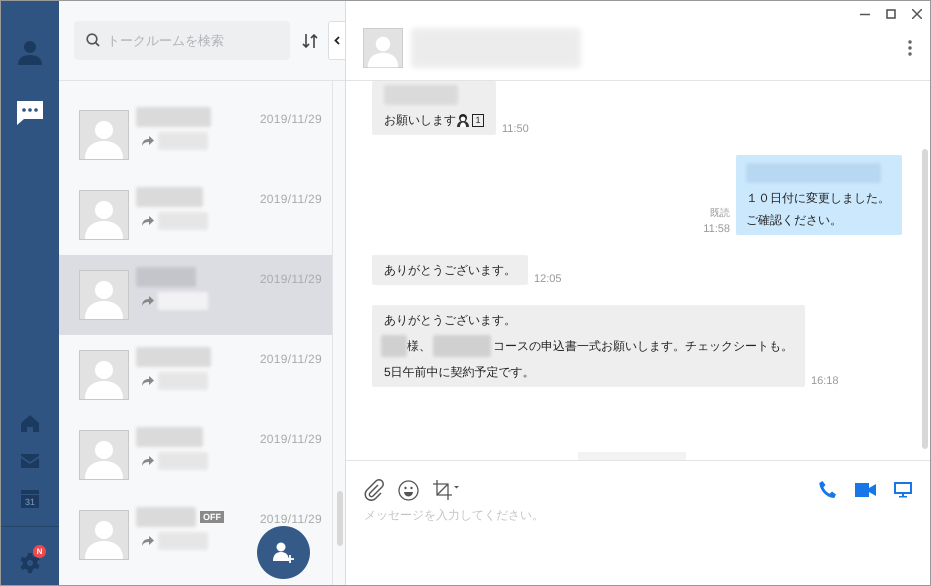 The width and height of the screenshot is (931, 586). I want to click on message-text: 5日午前中に契約予定です。, so click(459, 372).